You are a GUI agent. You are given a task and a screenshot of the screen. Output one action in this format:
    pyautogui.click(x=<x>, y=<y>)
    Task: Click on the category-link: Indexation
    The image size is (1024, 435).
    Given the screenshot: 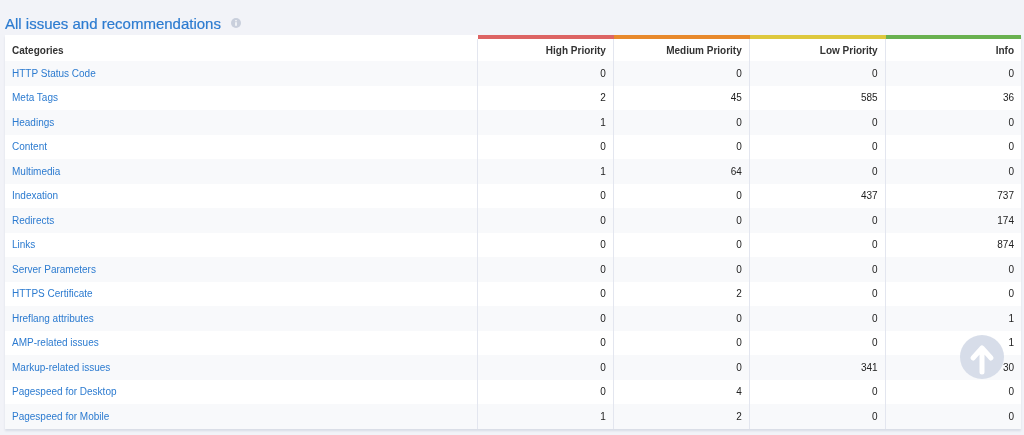 What is the action you would take?
    pyautogui.click(x=35, y=196)
    